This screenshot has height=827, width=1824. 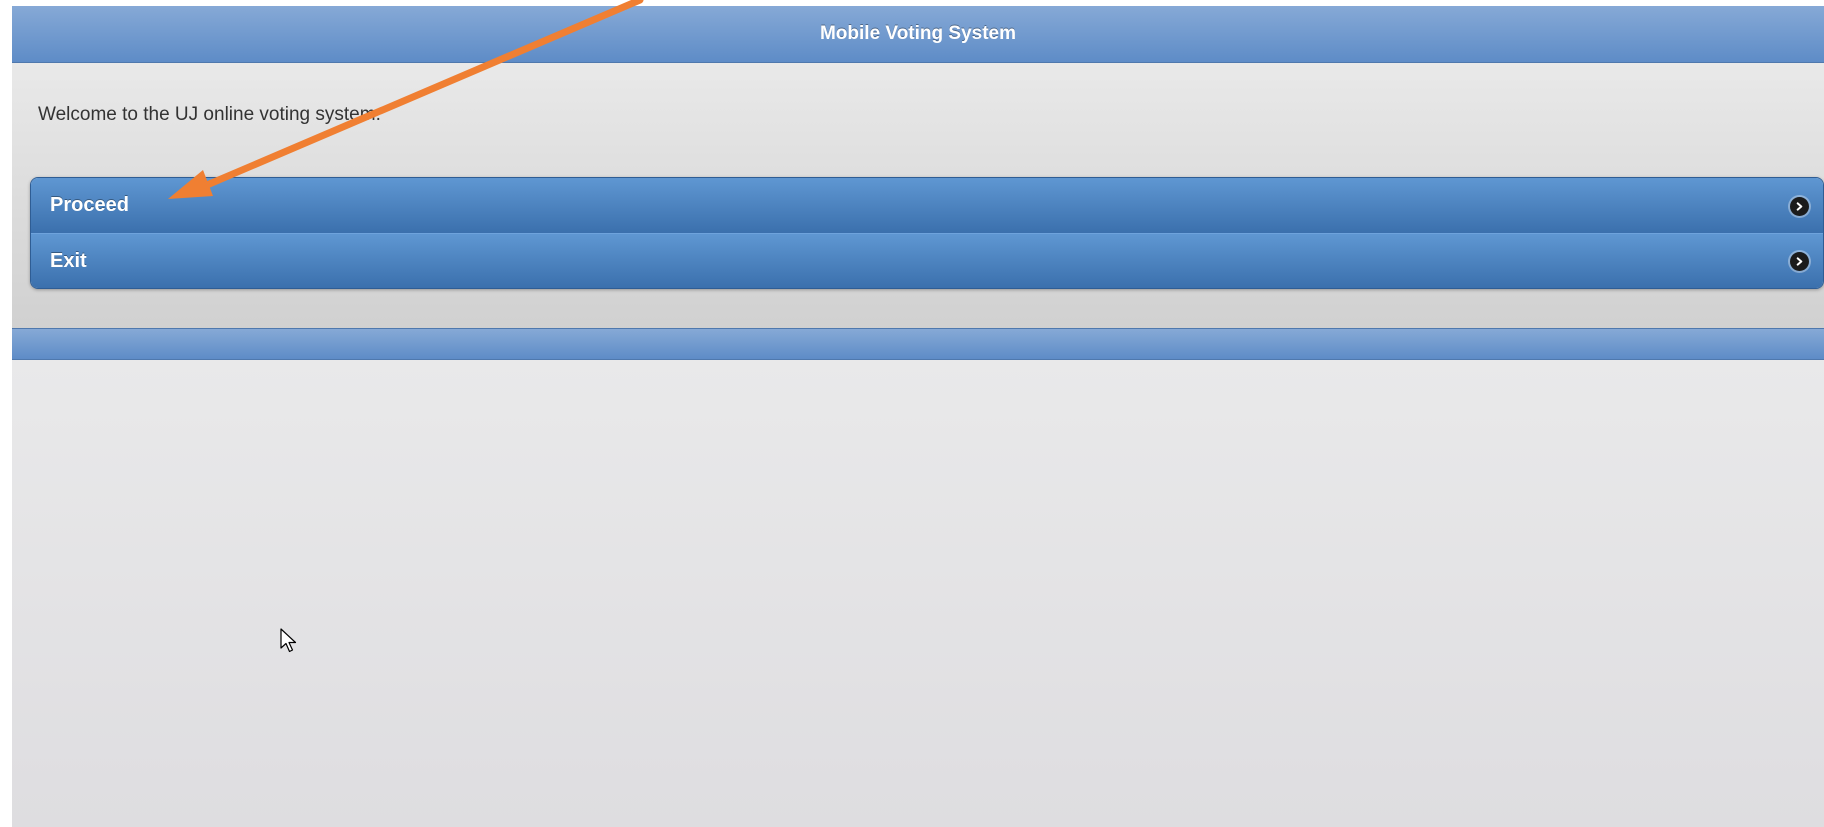 What do you see at coordinates (927, 205) in the screenshot?
I see `proceed-button: Proceed` at bounding box center [927, 205].